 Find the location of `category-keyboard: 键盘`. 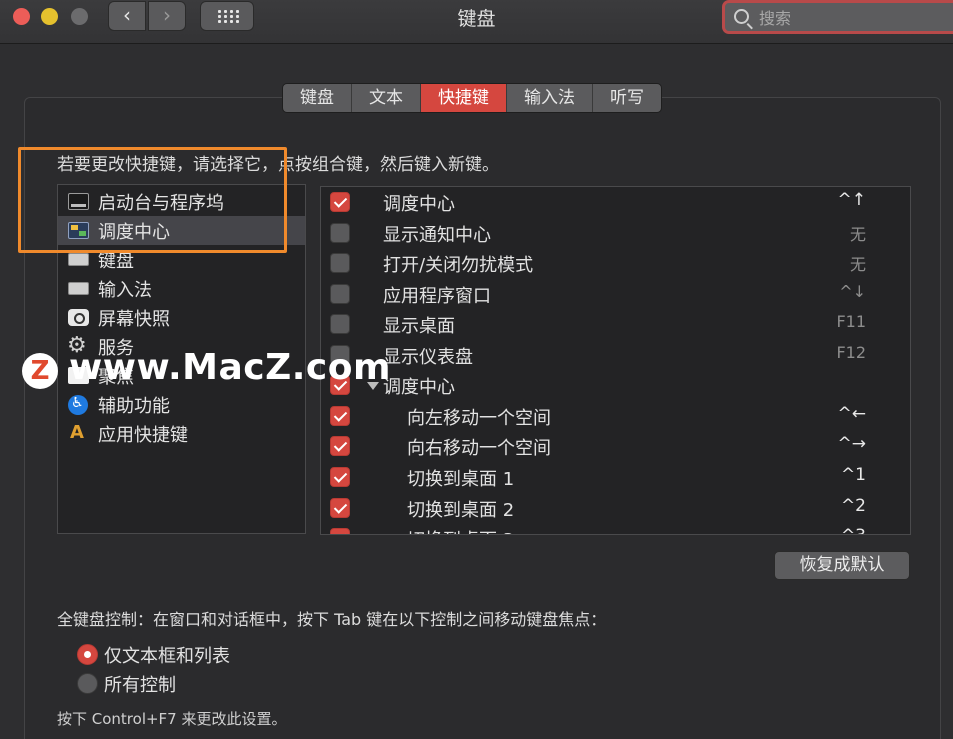

category-keyboard: 键盘 is located at coordinates (181, 259).